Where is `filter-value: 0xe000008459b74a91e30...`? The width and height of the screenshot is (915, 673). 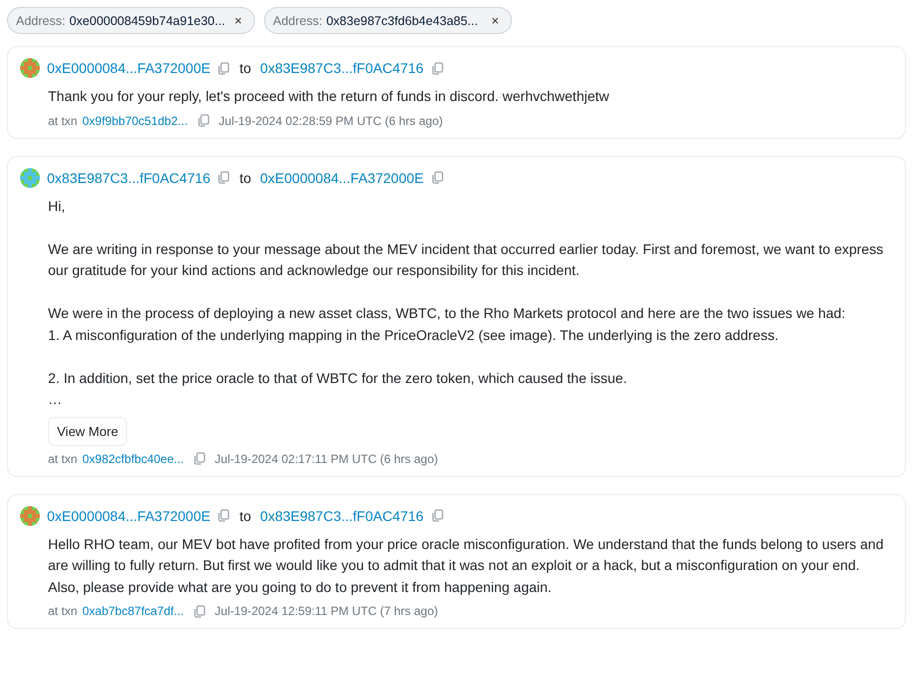 filter-value: 0xe000008459b74a91e30... is located at coordinates (147, 21).